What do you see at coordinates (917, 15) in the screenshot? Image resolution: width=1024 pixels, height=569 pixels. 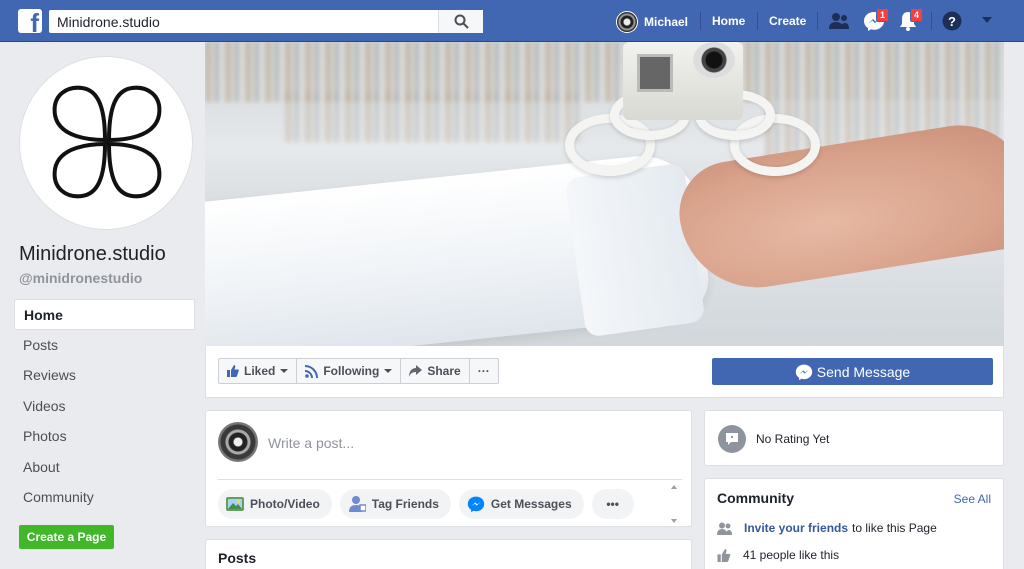 I see `notifications-count-badge: 4` at bounding box center [917, 15].